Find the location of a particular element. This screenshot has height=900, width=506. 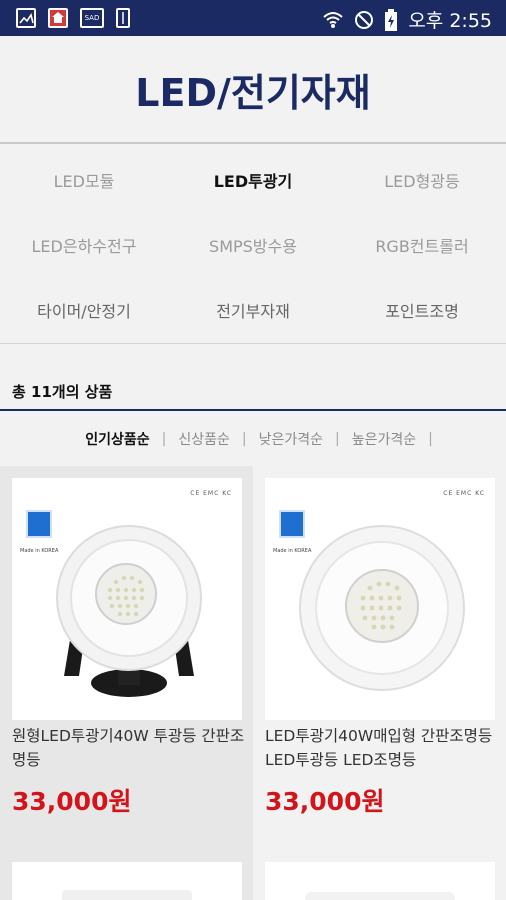

title-area: LED/전기자재 is located at coordinates (253, 90).